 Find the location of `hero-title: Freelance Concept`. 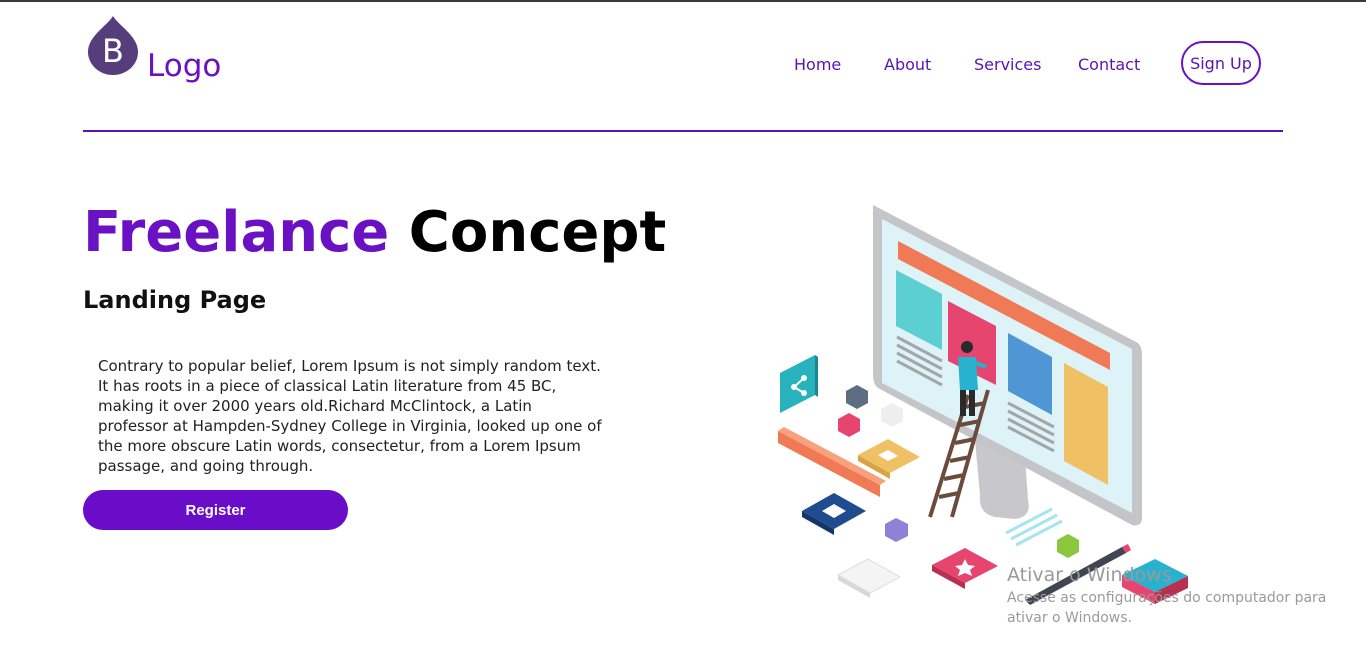

hero-title: Freelance Concept is located at coordinates (374, 233).